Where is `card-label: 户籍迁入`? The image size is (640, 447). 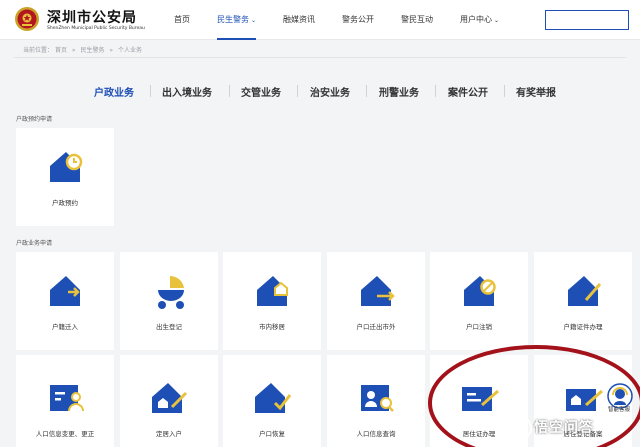 card-label: 户籍迁入 is located at coordinates (65, 327).